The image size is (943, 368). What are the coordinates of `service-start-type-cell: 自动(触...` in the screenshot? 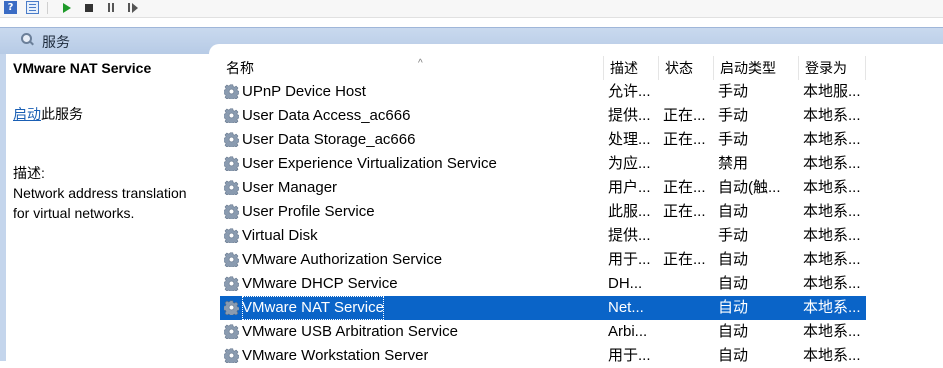 It's located at (749, 187).